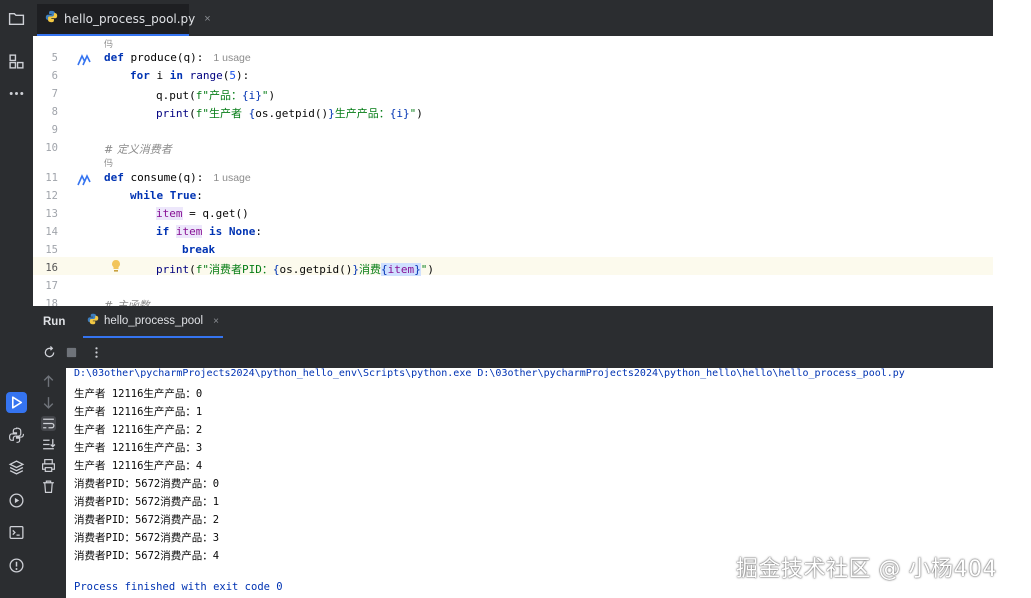  I want to click on code-line: item = q.get(), so click(202, 213).